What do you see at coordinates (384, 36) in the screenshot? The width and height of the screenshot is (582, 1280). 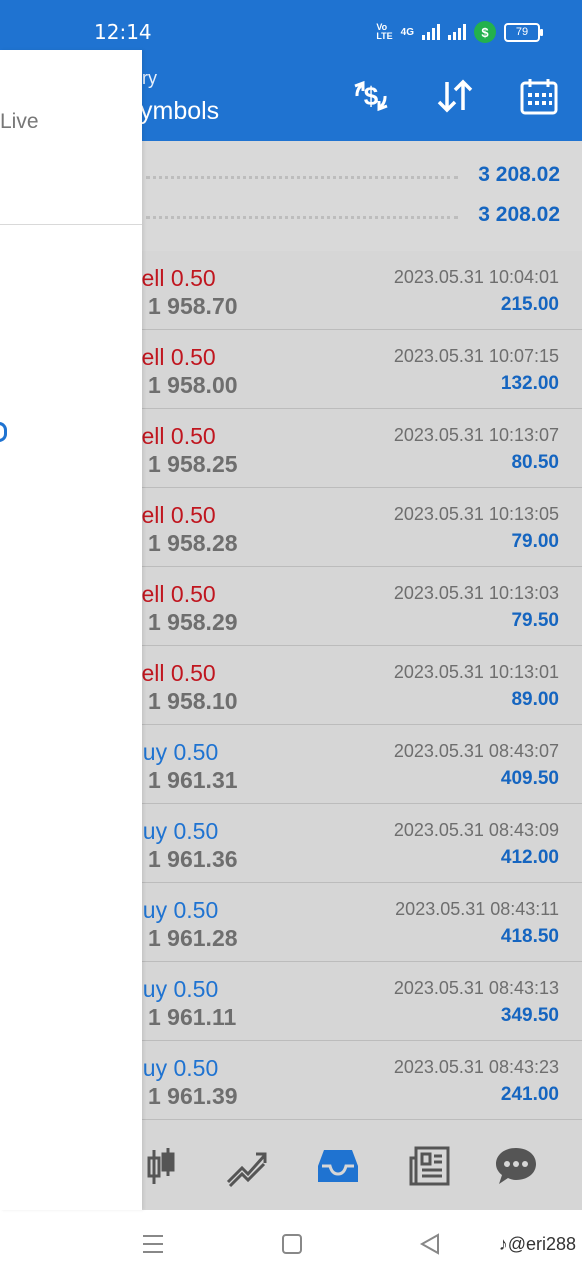 I see `network-lte-label: LTE` at bounding box center [384, 36].